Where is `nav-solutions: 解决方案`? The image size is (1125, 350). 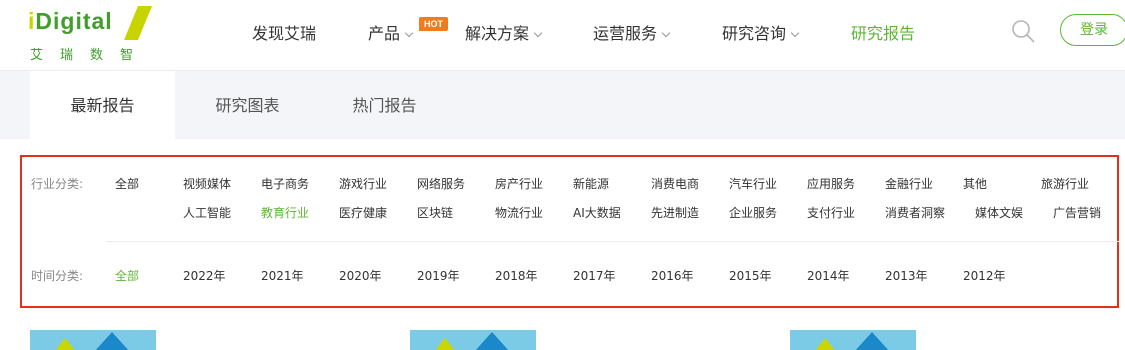
nav-solutions: 解决方案 is located at coordinates (504, 32).